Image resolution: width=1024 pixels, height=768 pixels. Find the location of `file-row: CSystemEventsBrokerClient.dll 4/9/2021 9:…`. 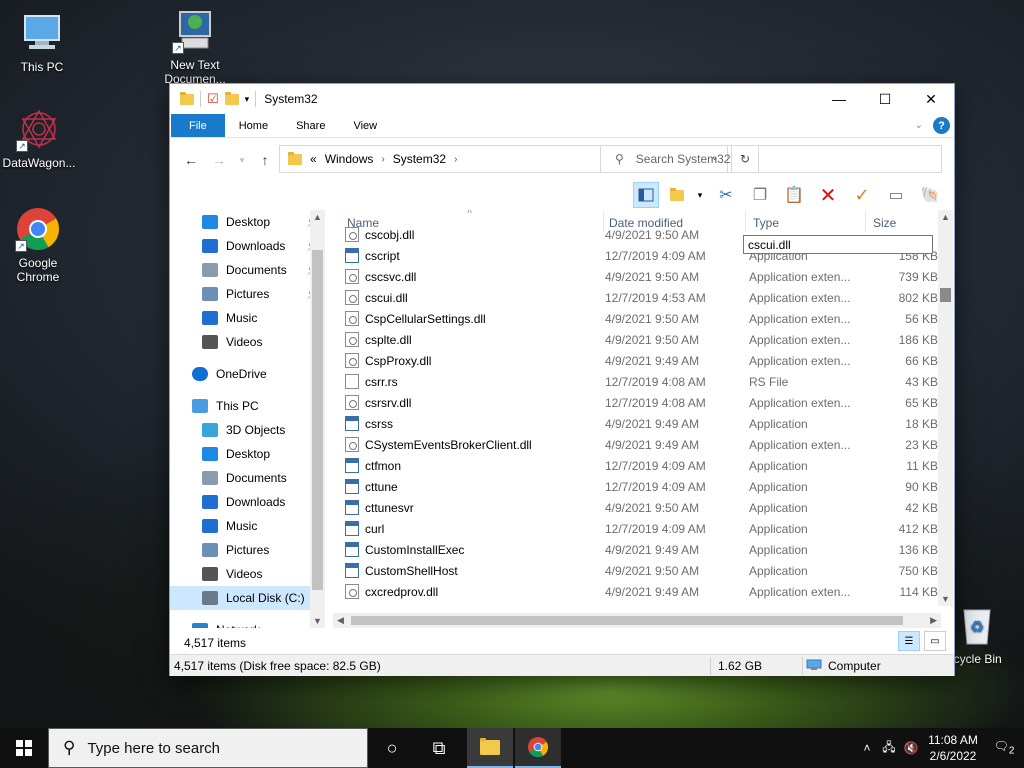

file-row: CSystemEventsBrokerClient.dll 4/9/2021 9:… is located at coordinates (641, 444).